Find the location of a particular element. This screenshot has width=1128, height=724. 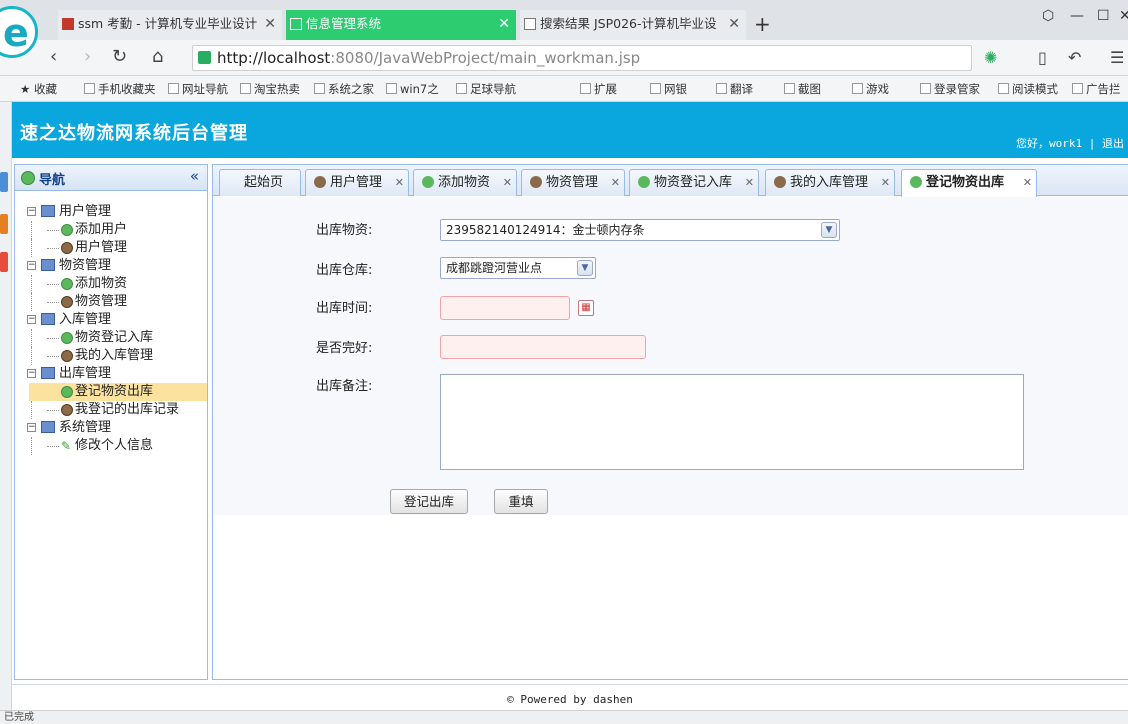

bookmark-item: 游戏 is located at coordinates (870, 89).